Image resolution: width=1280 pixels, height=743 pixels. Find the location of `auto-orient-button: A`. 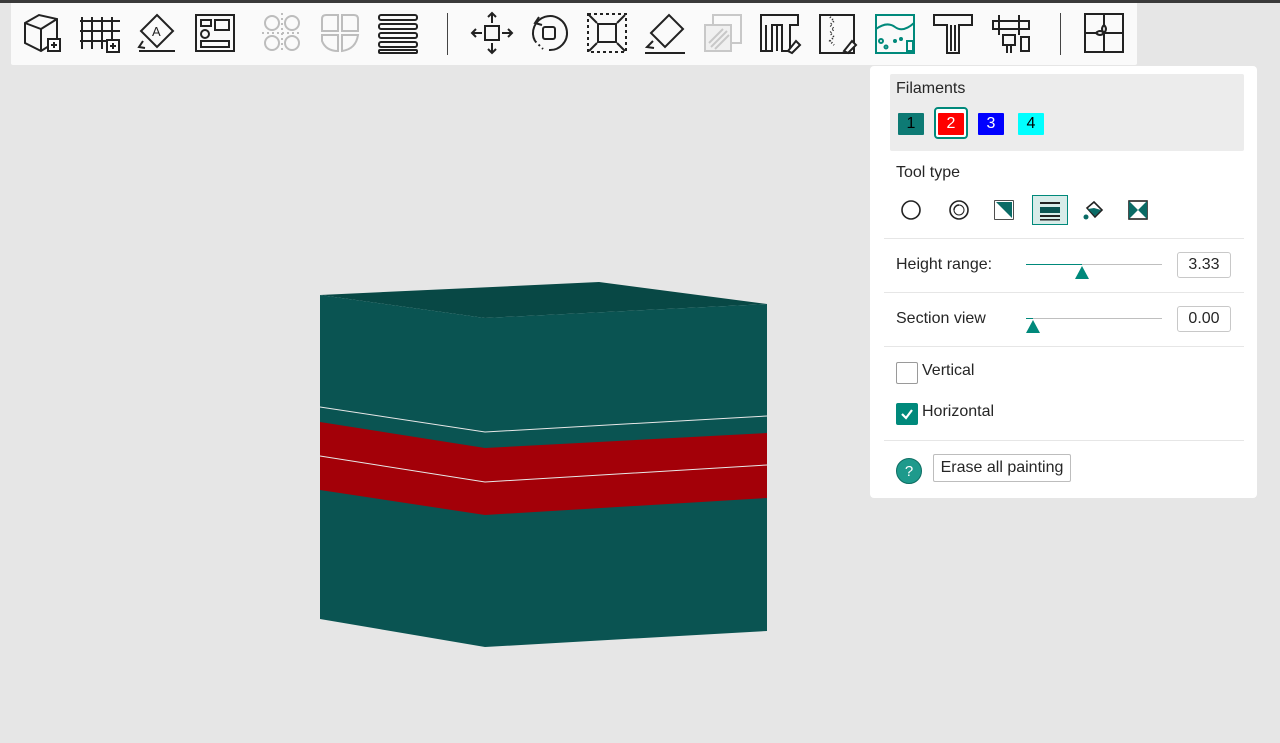

auto-orient-button: A is located at coordinates (157, 33).